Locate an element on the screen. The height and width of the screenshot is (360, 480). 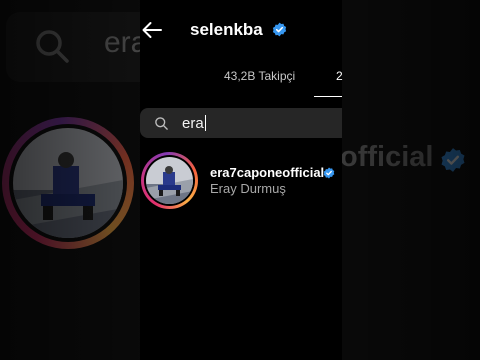
profile-title: selenkba is located at coordinates (226, 29).